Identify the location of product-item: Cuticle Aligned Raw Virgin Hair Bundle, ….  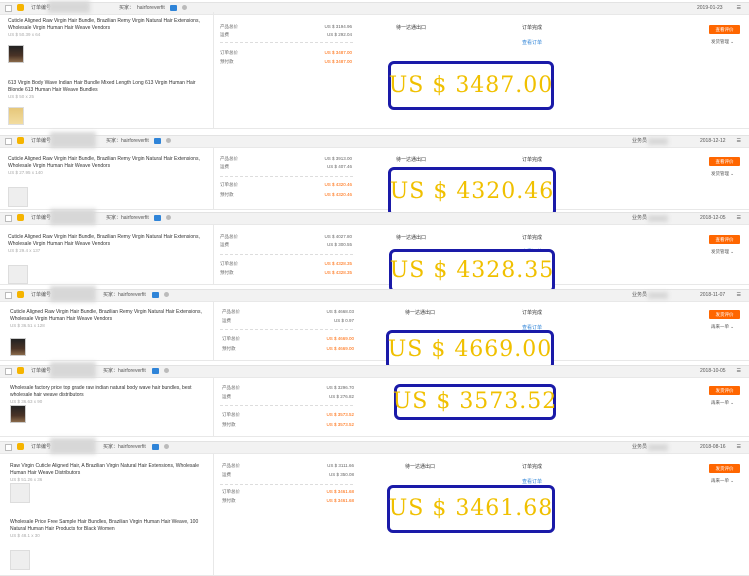
(110, 318).